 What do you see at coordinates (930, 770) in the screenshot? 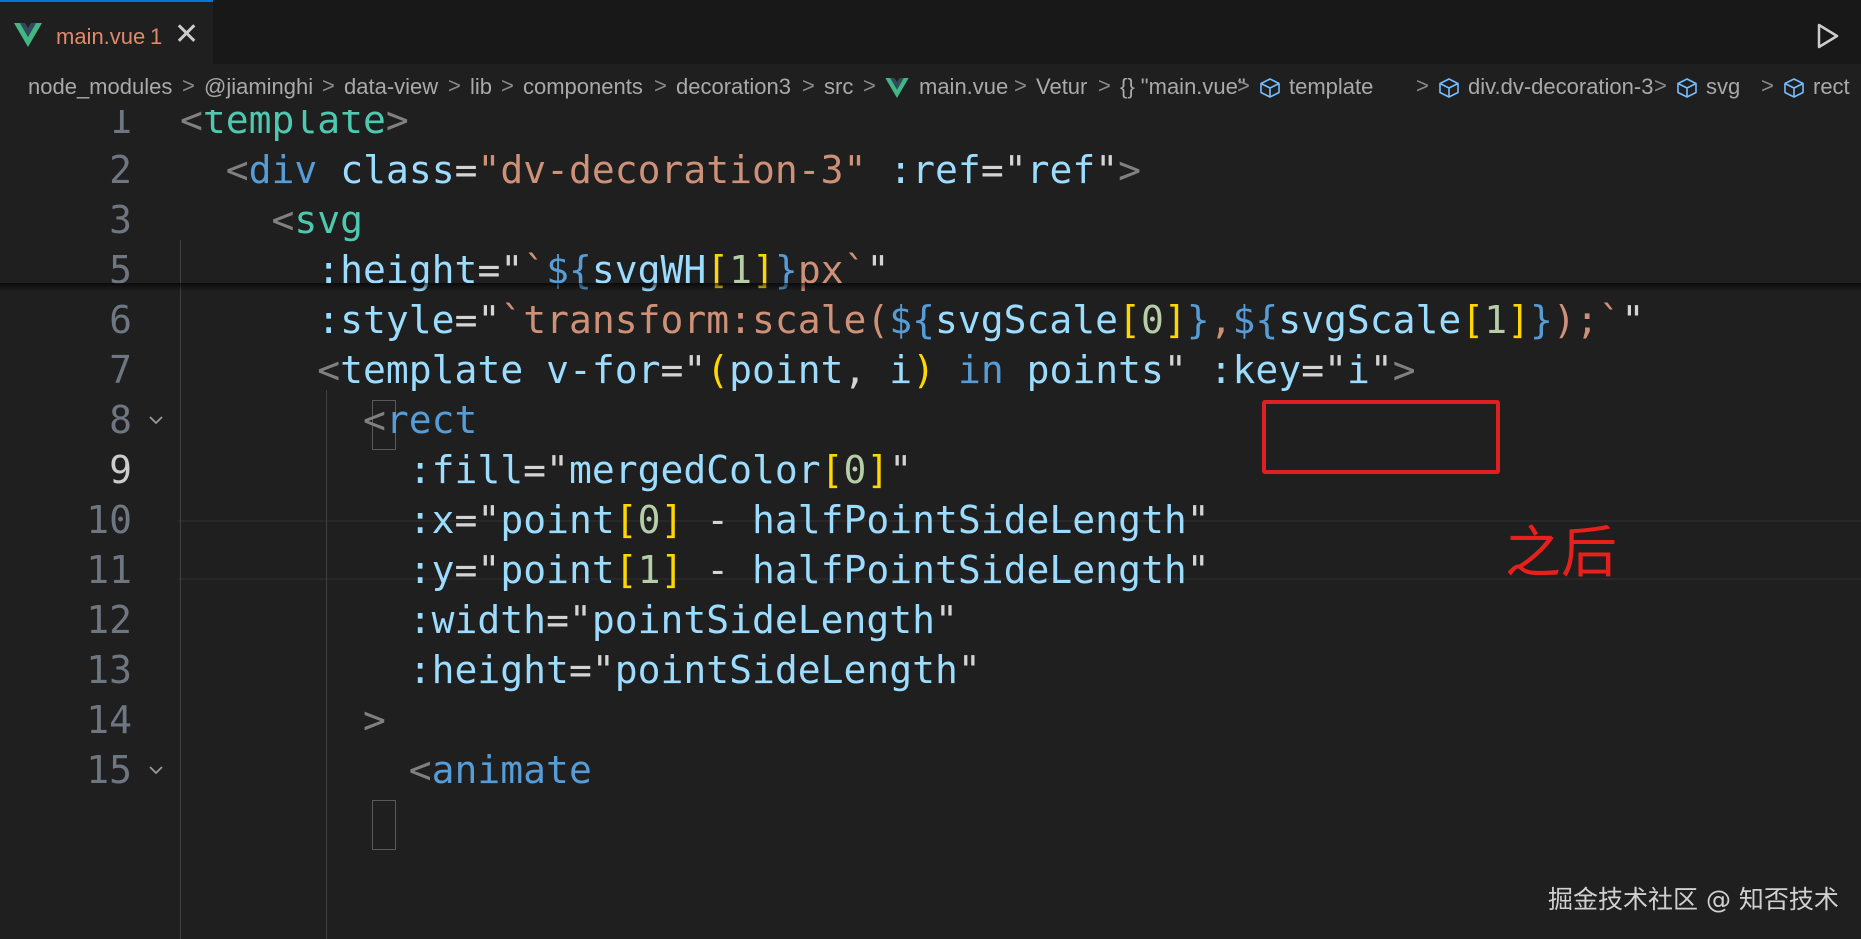
I see `code-line: 15 <animate` at bounding box center [930, 770].